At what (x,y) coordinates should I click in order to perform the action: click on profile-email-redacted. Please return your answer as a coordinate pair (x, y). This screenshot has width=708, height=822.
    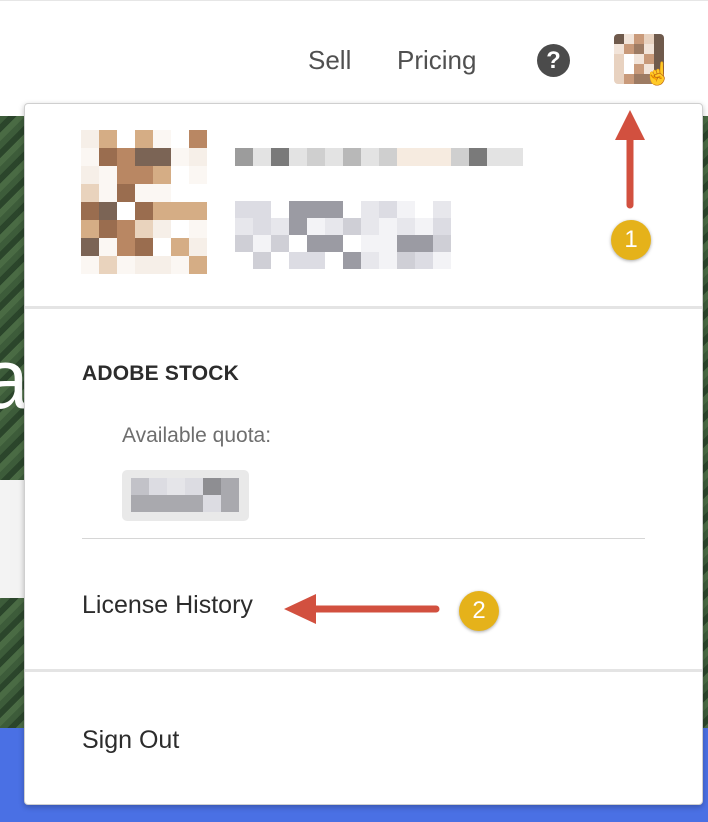
    Looking at the image, I should click on (343, 235).